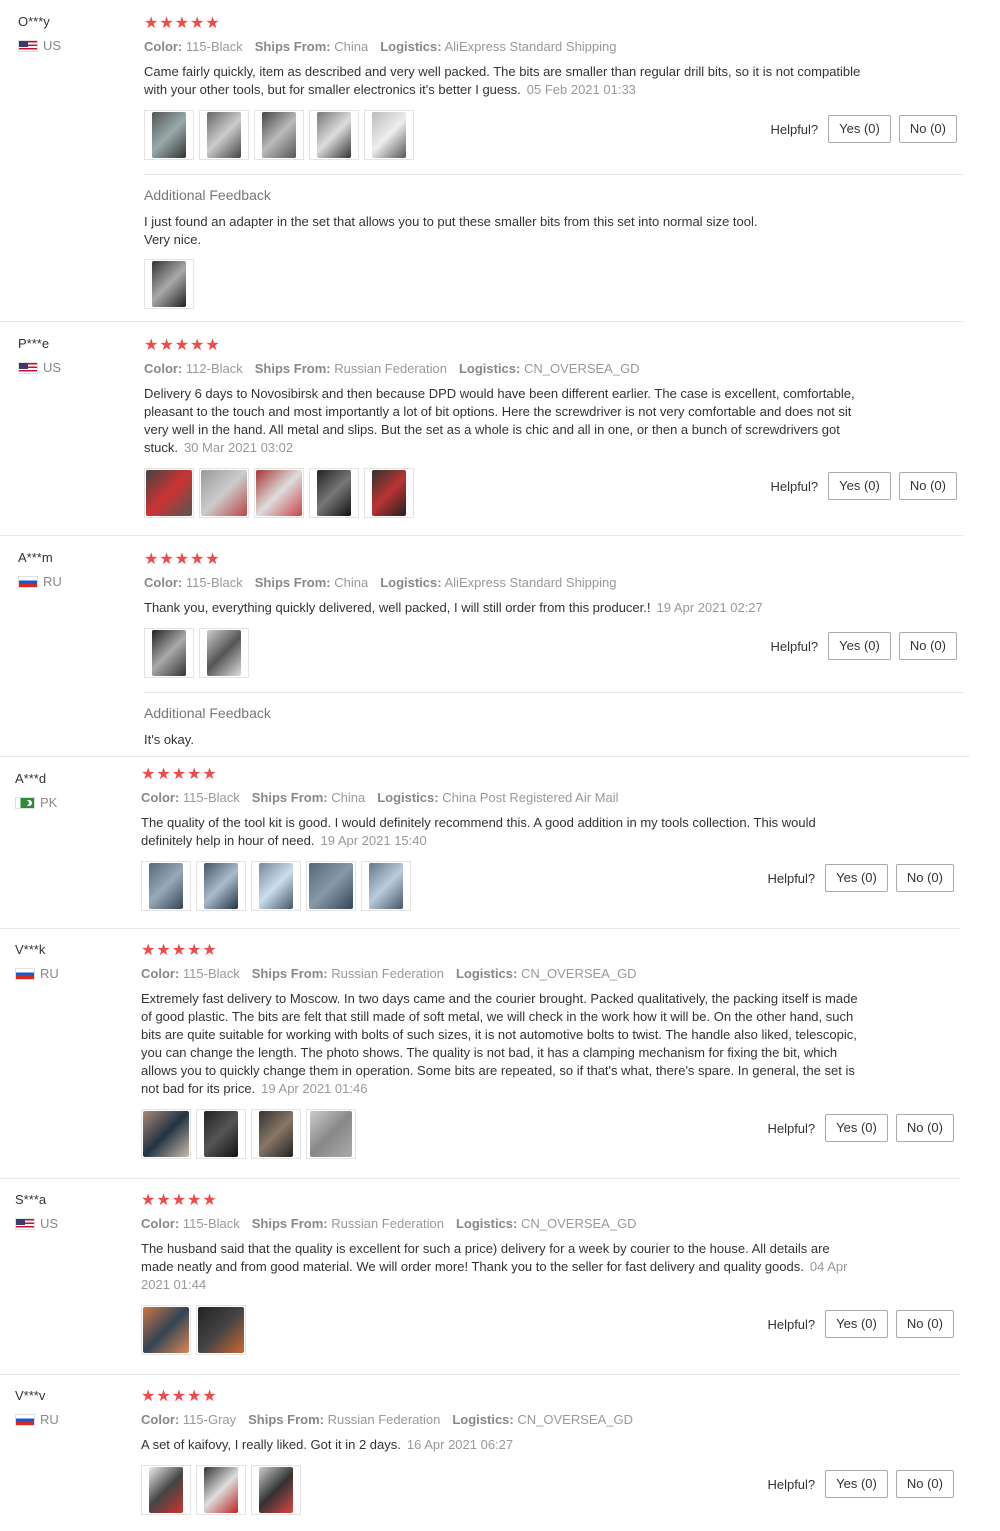 This screenshot has width=1000, height=1531. Describe the element at coordinates (30, 949) in the screenshot. I see `reviewer-name: V***k` at that location.